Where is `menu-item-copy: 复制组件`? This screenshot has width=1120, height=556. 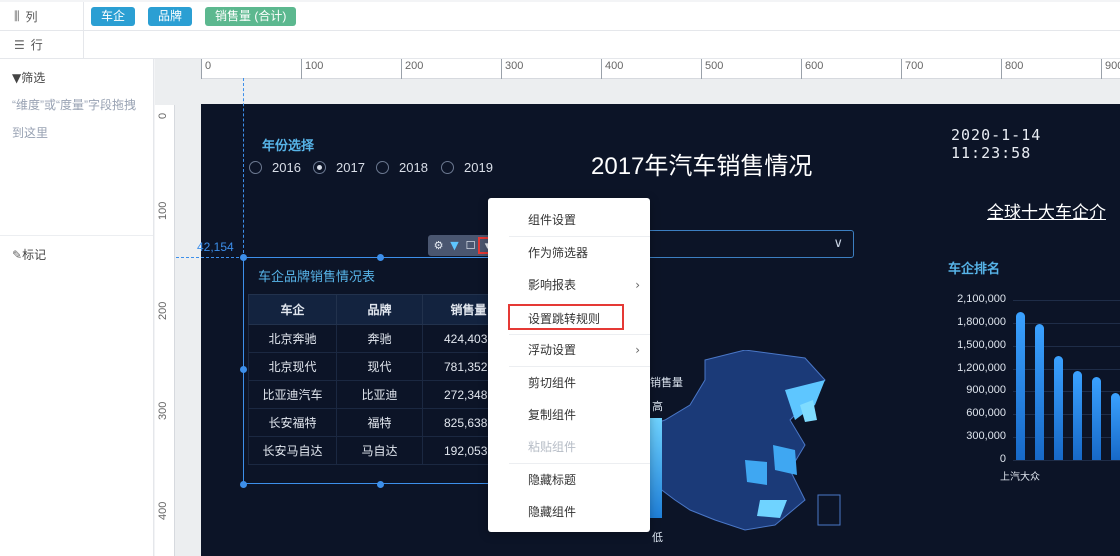 menu-item-copy: 复制组件 is located at coordinates (569, 415).